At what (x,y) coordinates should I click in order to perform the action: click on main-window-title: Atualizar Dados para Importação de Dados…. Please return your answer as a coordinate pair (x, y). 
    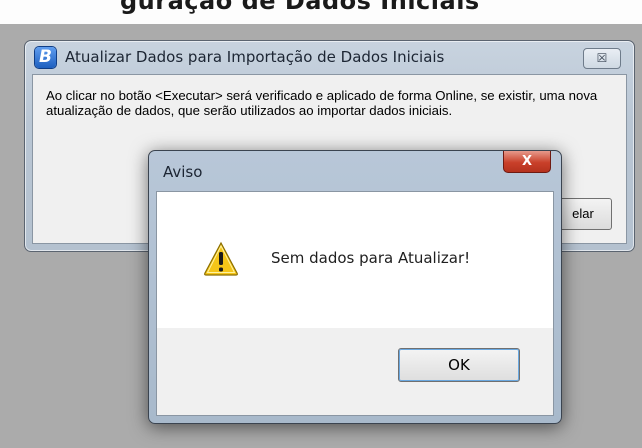
    Looking at the image, I should click on (255, 57).